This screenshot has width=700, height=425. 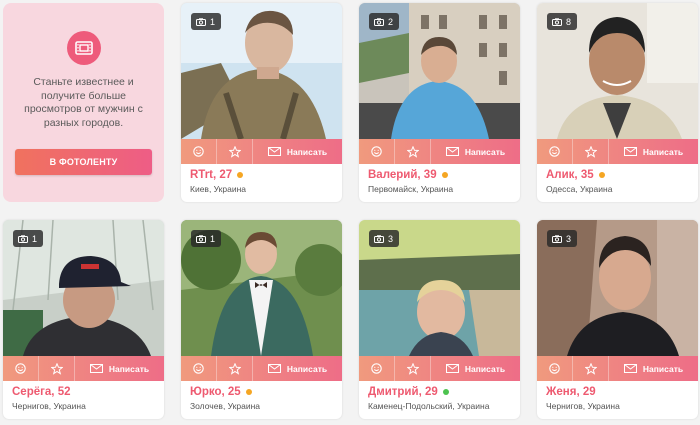 I want to click on photo-count: 8, so click(x=569, y=21).